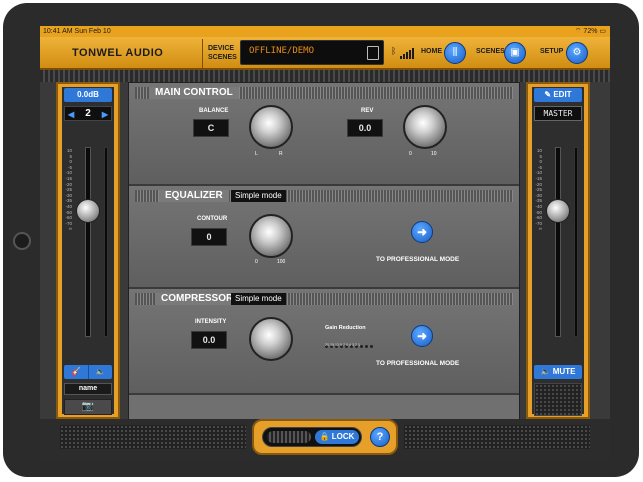 Image resolution: width=643 pixels, height=482 pixels. Describe the element at coordinates (282, 51) in the screenshot. I see `scene-display-text: OFFLINE/DEMO` at that location.